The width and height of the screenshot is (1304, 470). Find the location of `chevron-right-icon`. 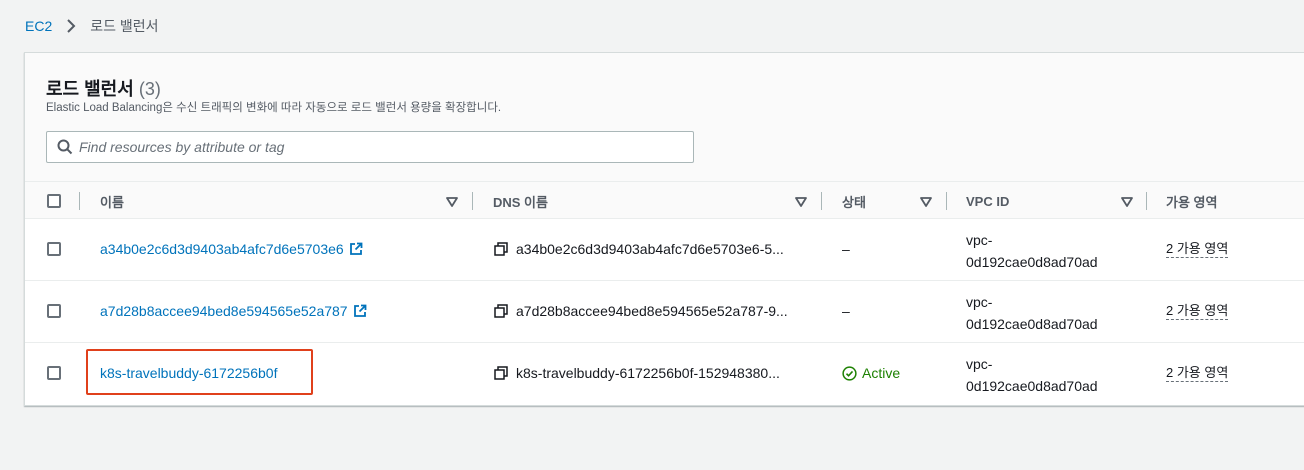

chevron-right-icon is located at coordinates (71, 26).